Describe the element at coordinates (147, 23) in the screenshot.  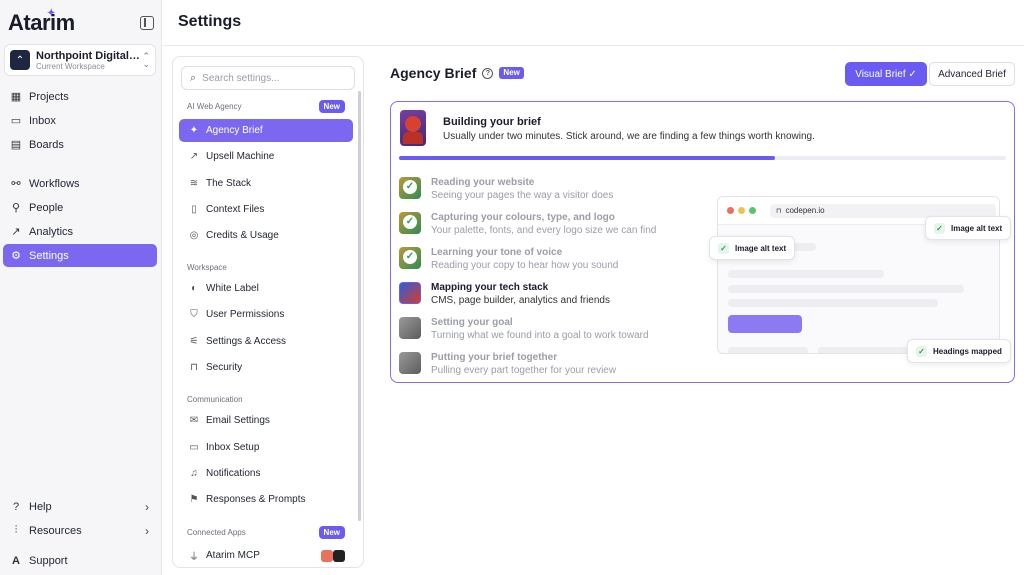
I see `collapse-sidebar-icon` at that location.